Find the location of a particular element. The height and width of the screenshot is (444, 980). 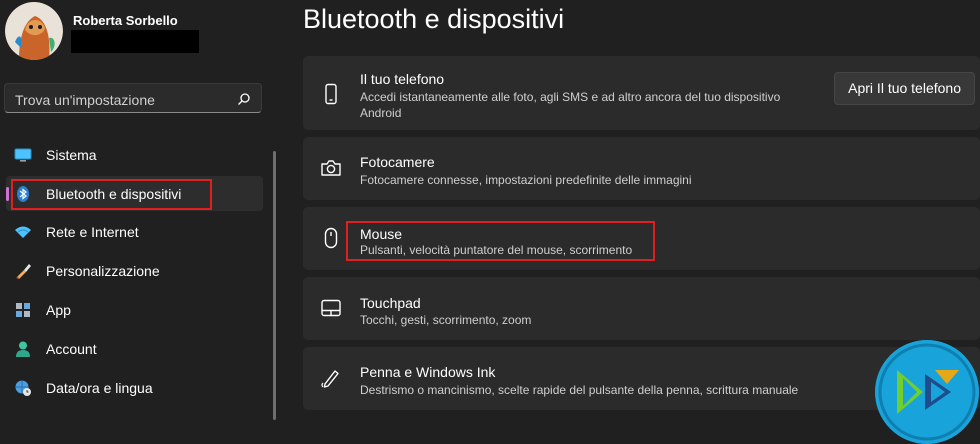

apps-icon is located at coordinates (23, 310).